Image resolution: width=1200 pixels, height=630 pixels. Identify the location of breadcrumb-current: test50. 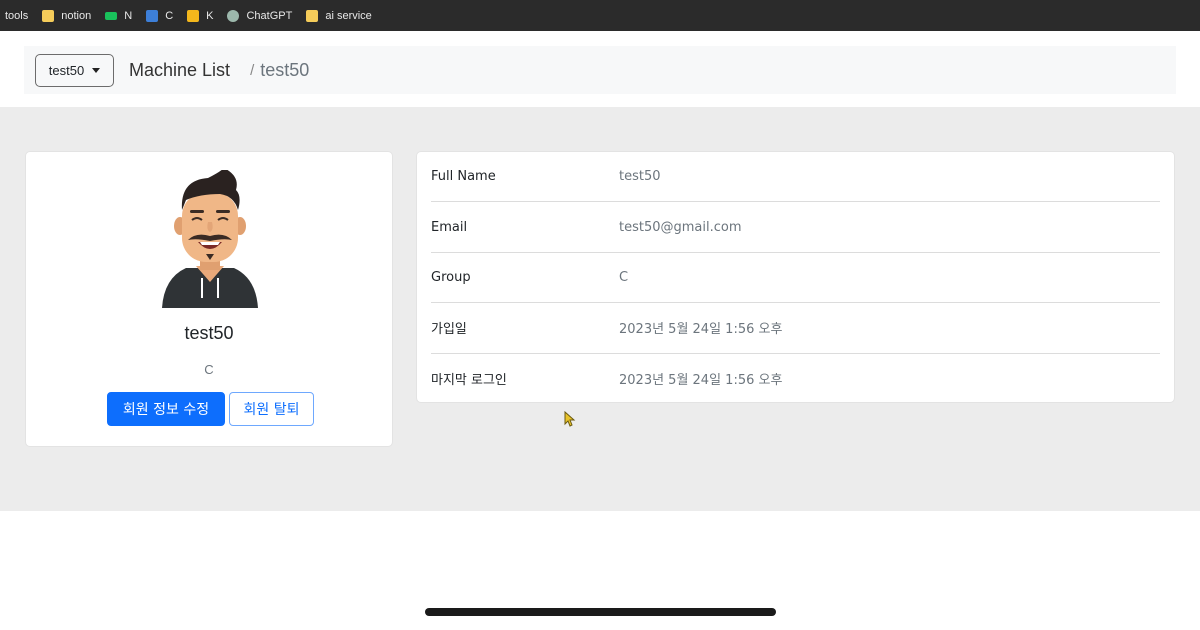
(285, 69).